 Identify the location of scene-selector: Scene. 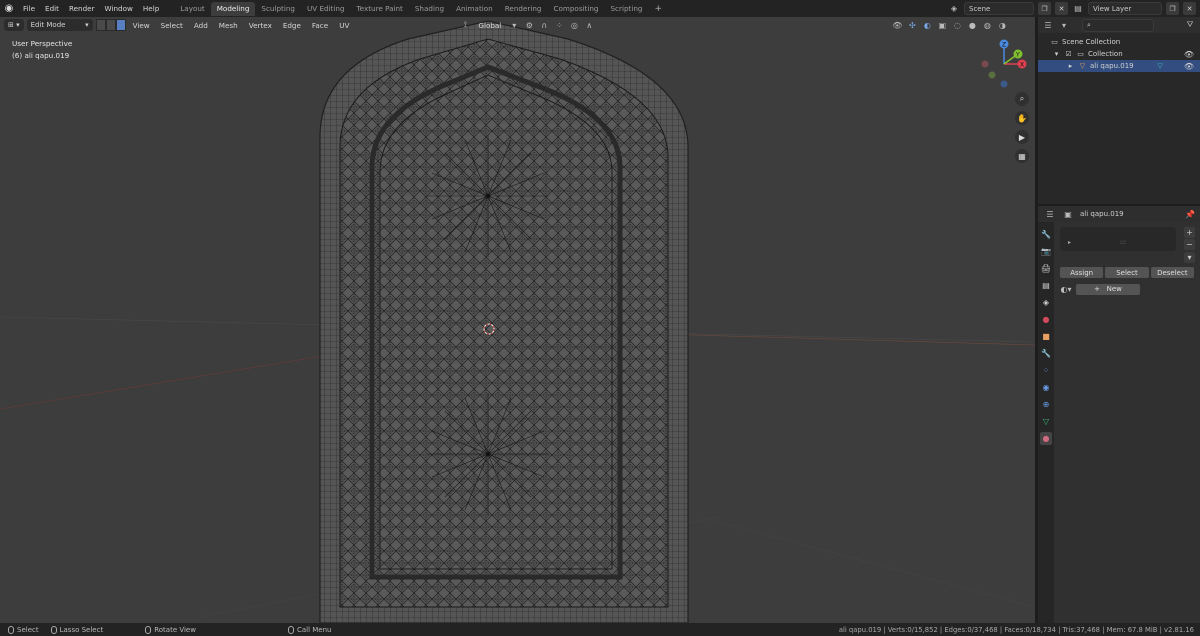
(999, 8).